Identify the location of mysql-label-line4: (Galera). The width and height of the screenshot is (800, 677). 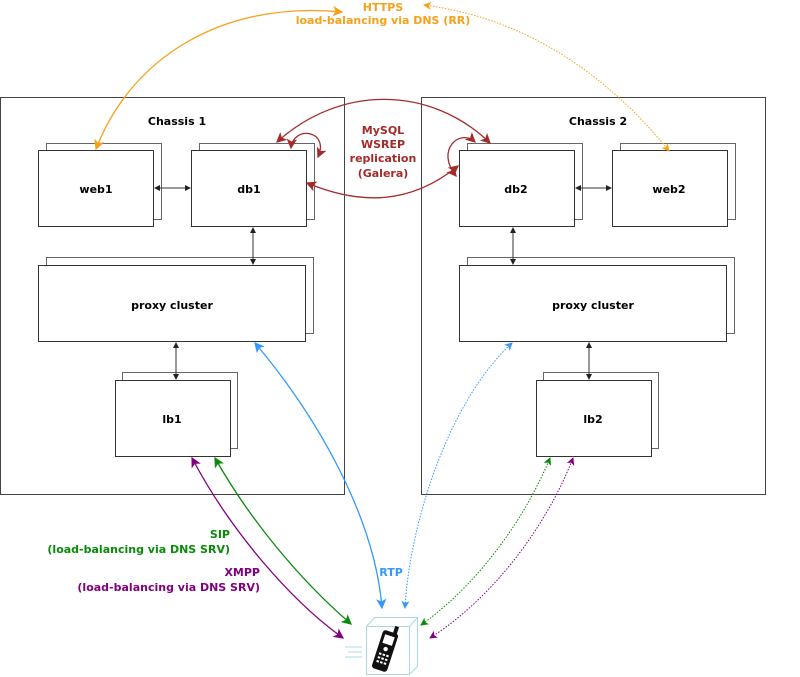
(383, 173).